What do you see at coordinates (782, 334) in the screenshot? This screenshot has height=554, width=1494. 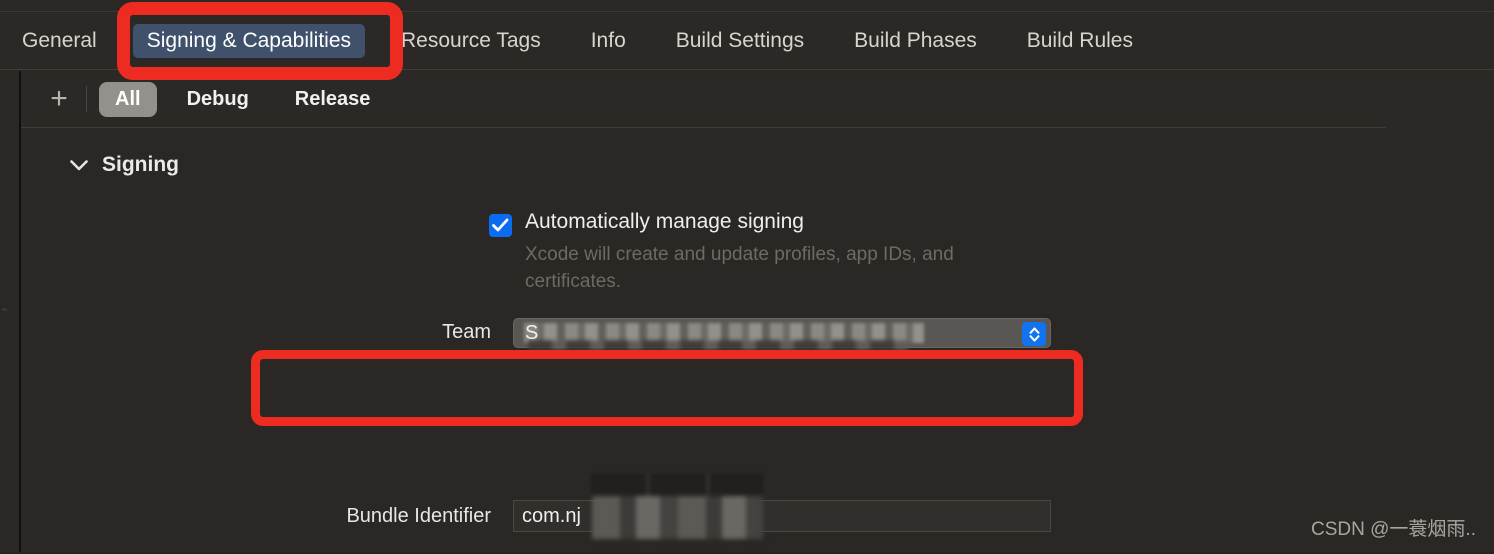 I see `team-popup-button: S` at bounding box center [782, 334].